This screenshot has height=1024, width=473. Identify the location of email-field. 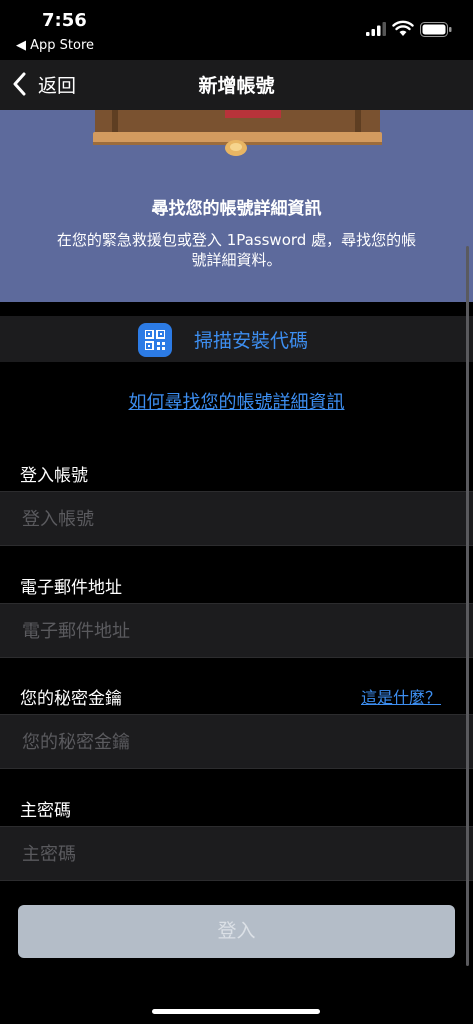
(236, 631).